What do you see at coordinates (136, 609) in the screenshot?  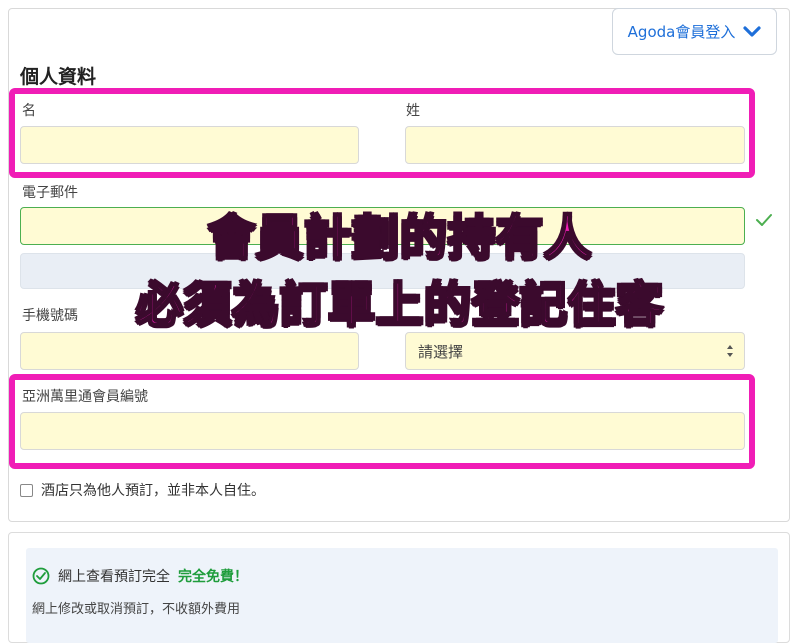 I see `benefit-modify-line: 網上修改或取消預訂，不收額外費用` at bounding box center [136, 609].